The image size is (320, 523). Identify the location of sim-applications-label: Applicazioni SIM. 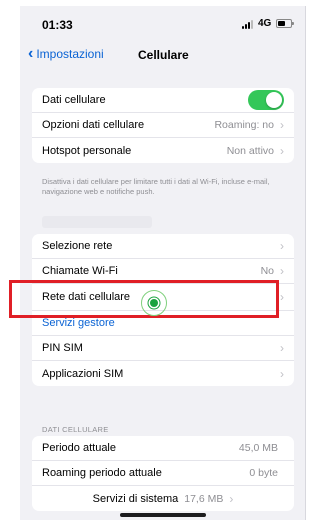
(83, 373).